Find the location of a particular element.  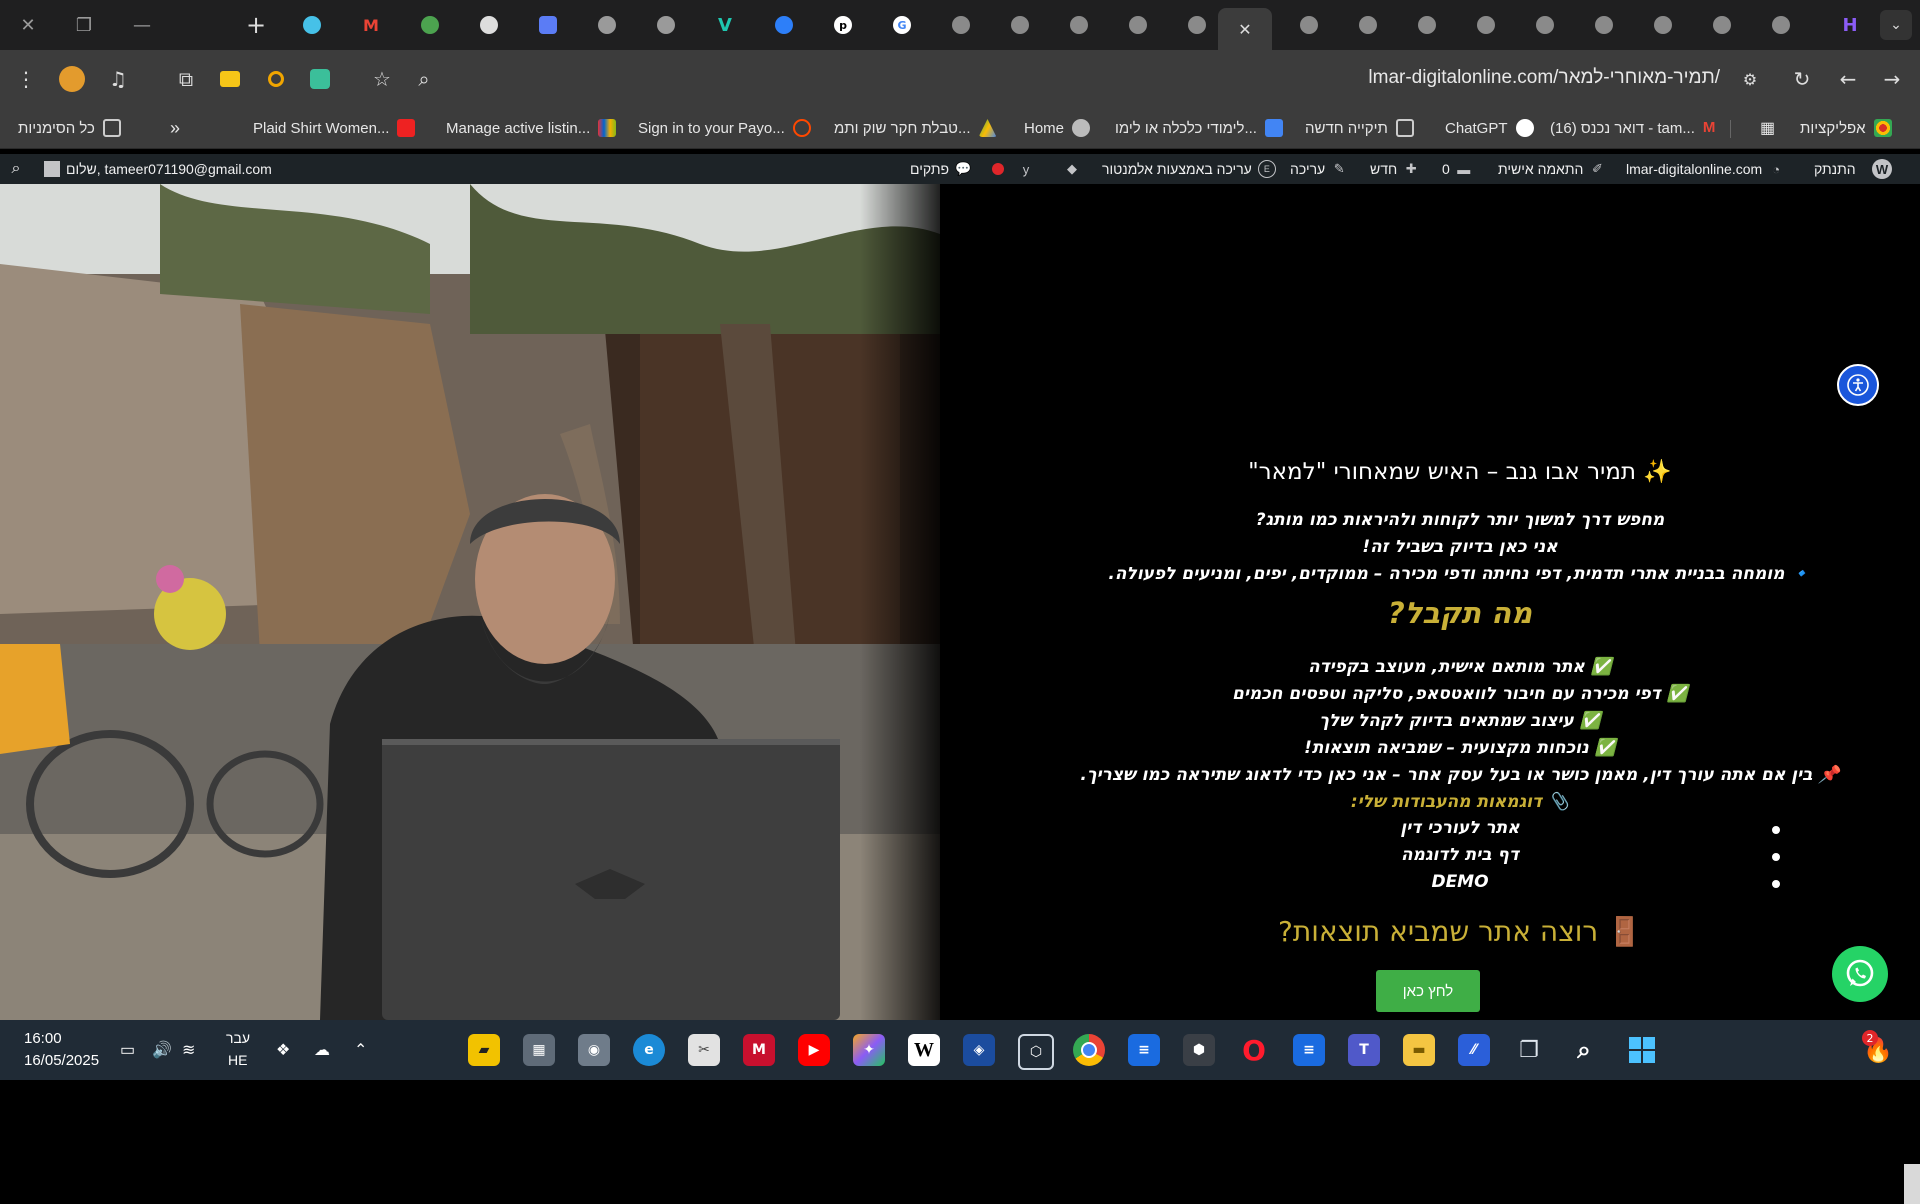

sticky-notes-icon: ▰ is located at coordinates (484, 1050).